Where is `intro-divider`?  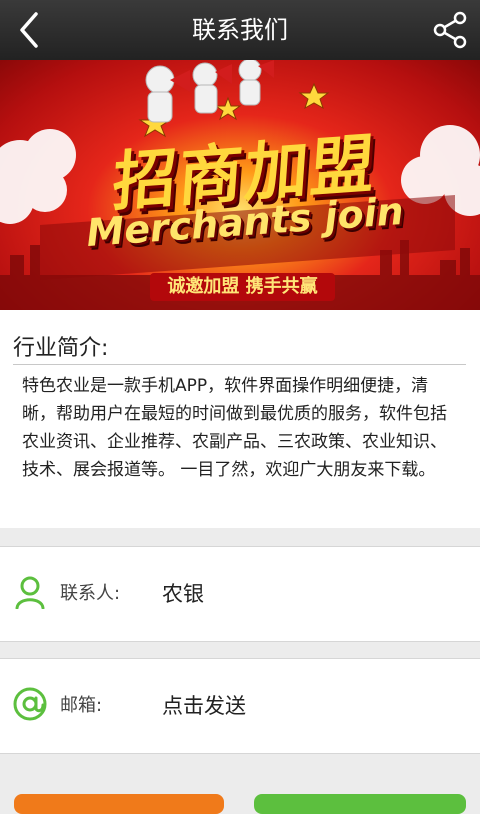
intro-divider is located at coordinates (239, 364).